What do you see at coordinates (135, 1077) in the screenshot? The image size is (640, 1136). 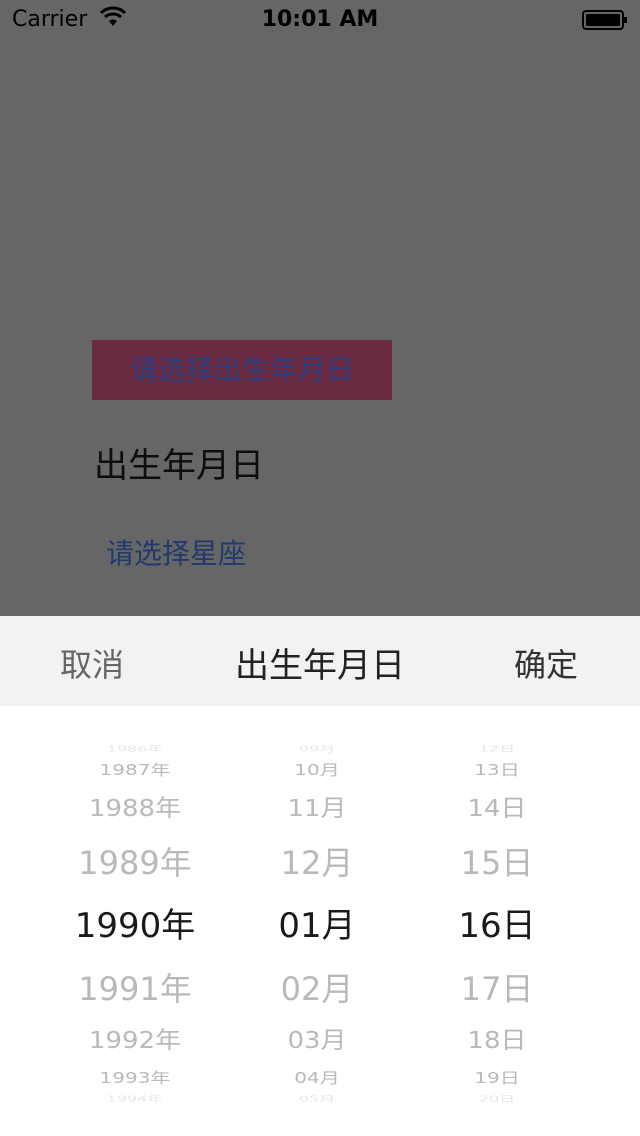 I see `year-option: 1993年` at bounding box center [135, 1077].